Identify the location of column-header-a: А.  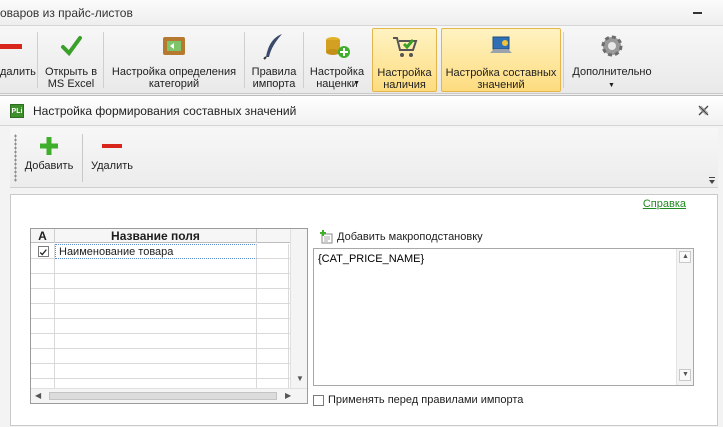
(43, 236).